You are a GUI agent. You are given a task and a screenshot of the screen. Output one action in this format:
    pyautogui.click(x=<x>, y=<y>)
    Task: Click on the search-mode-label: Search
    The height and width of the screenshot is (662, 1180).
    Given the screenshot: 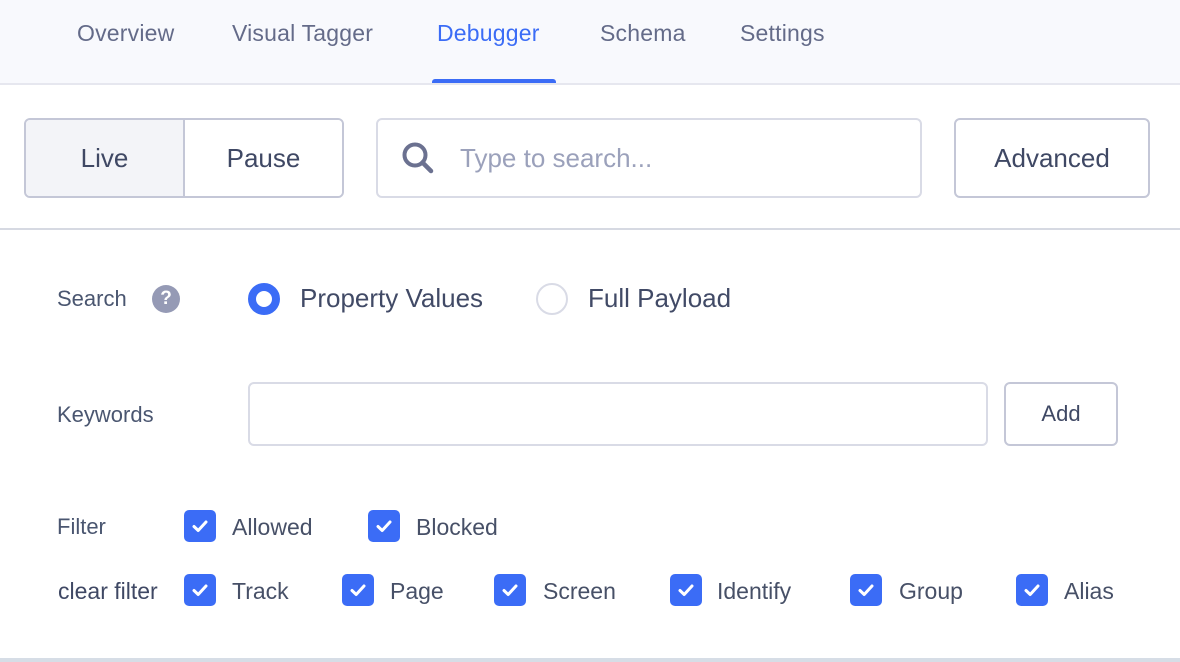 What is the action you would take?
    pyautogui.click(x=92, y=298)
    